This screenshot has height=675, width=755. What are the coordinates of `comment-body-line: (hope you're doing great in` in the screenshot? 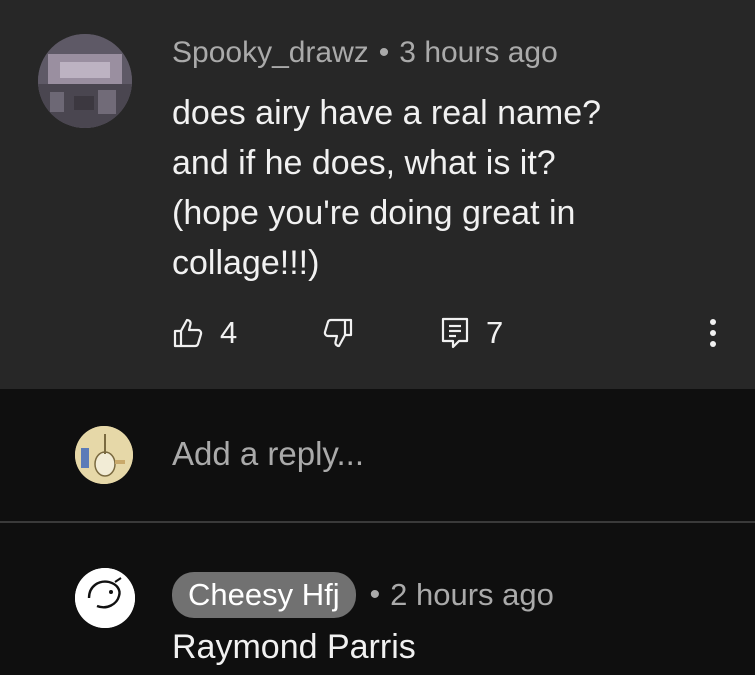 It's located at (374, 213).